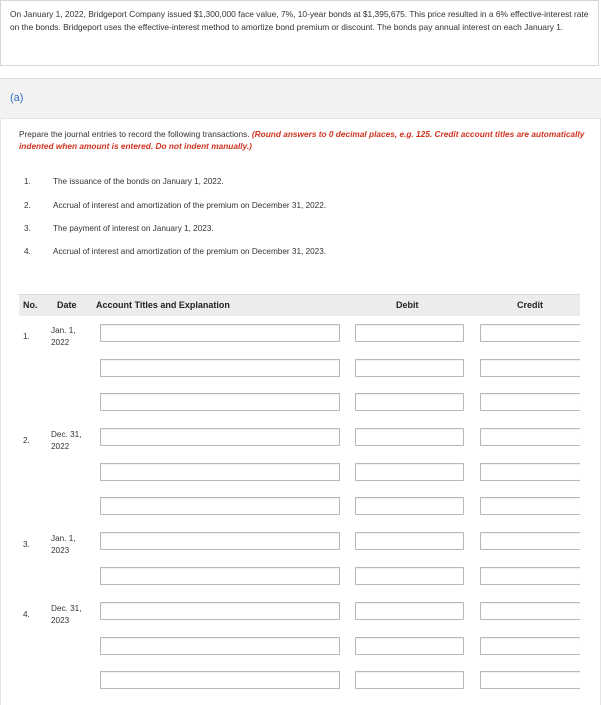 The width and height of the screenshot is (601, 705). I want to click on journal-row: 4. Dec. 31, 2023, so click(299, 611).